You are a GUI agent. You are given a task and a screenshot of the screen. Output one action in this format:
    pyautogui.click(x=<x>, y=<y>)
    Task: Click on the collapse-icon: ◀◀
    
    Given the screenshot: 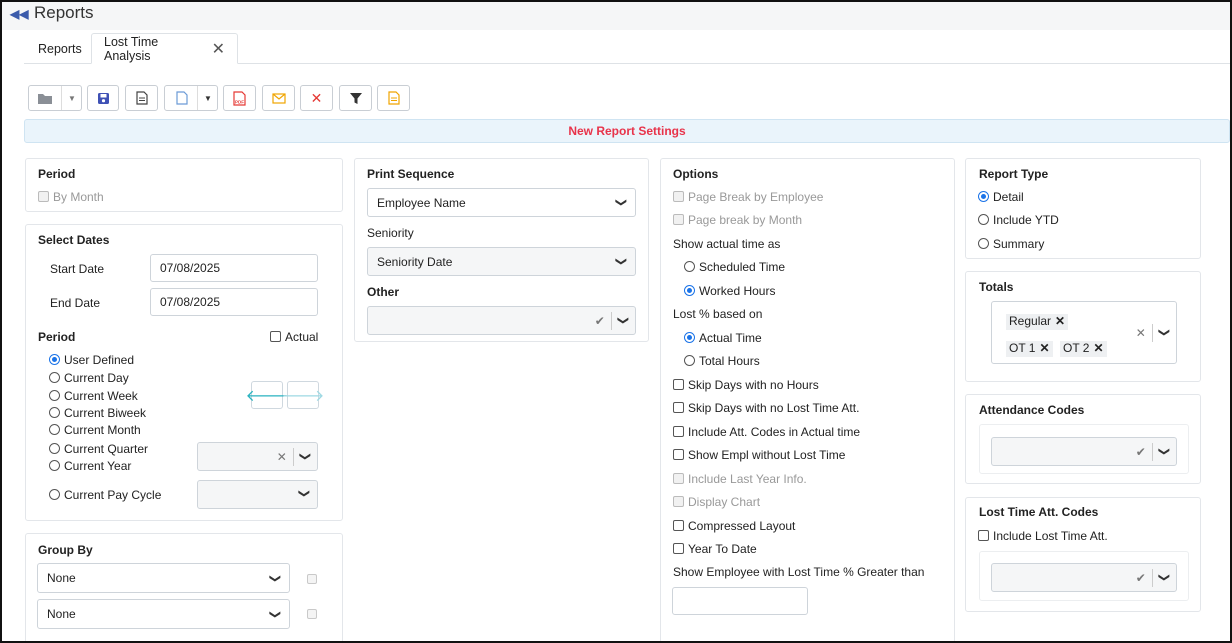 What is the action you would take?
    pyautogui.click(x=19, y=14)
    